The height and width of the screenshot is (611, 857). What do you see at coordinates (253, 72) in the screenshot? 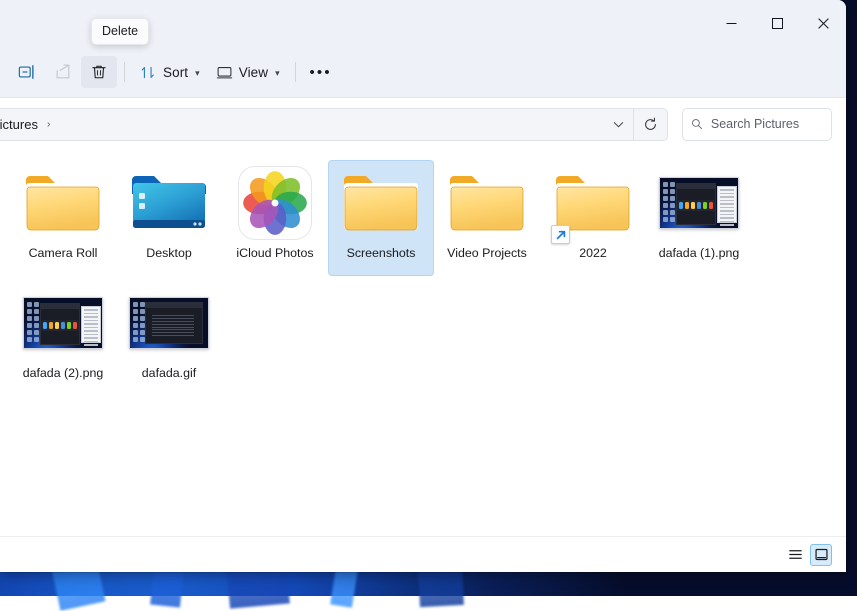
I see `view-label: View` at bounding box center [253, 72].